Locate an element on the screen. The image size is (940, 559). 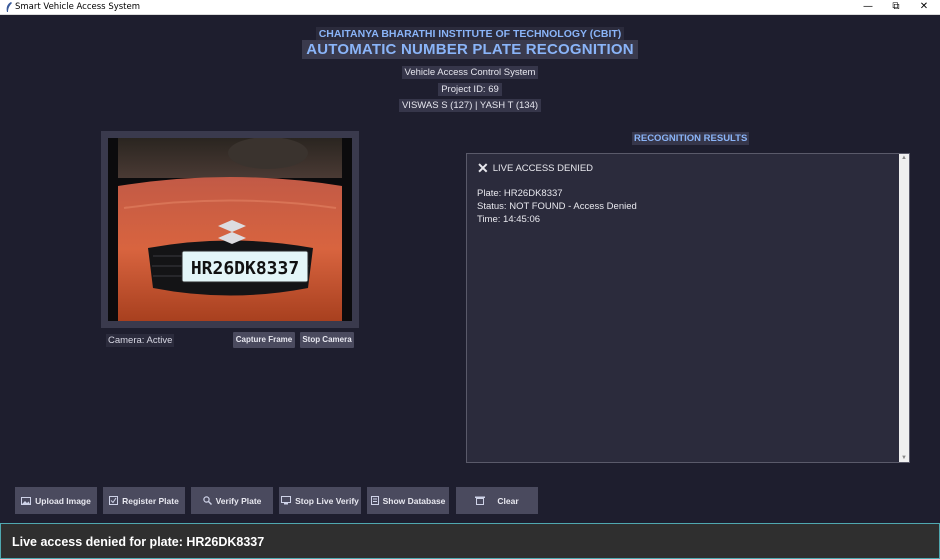
scroll-thumb is located at coordinates (904, 308).